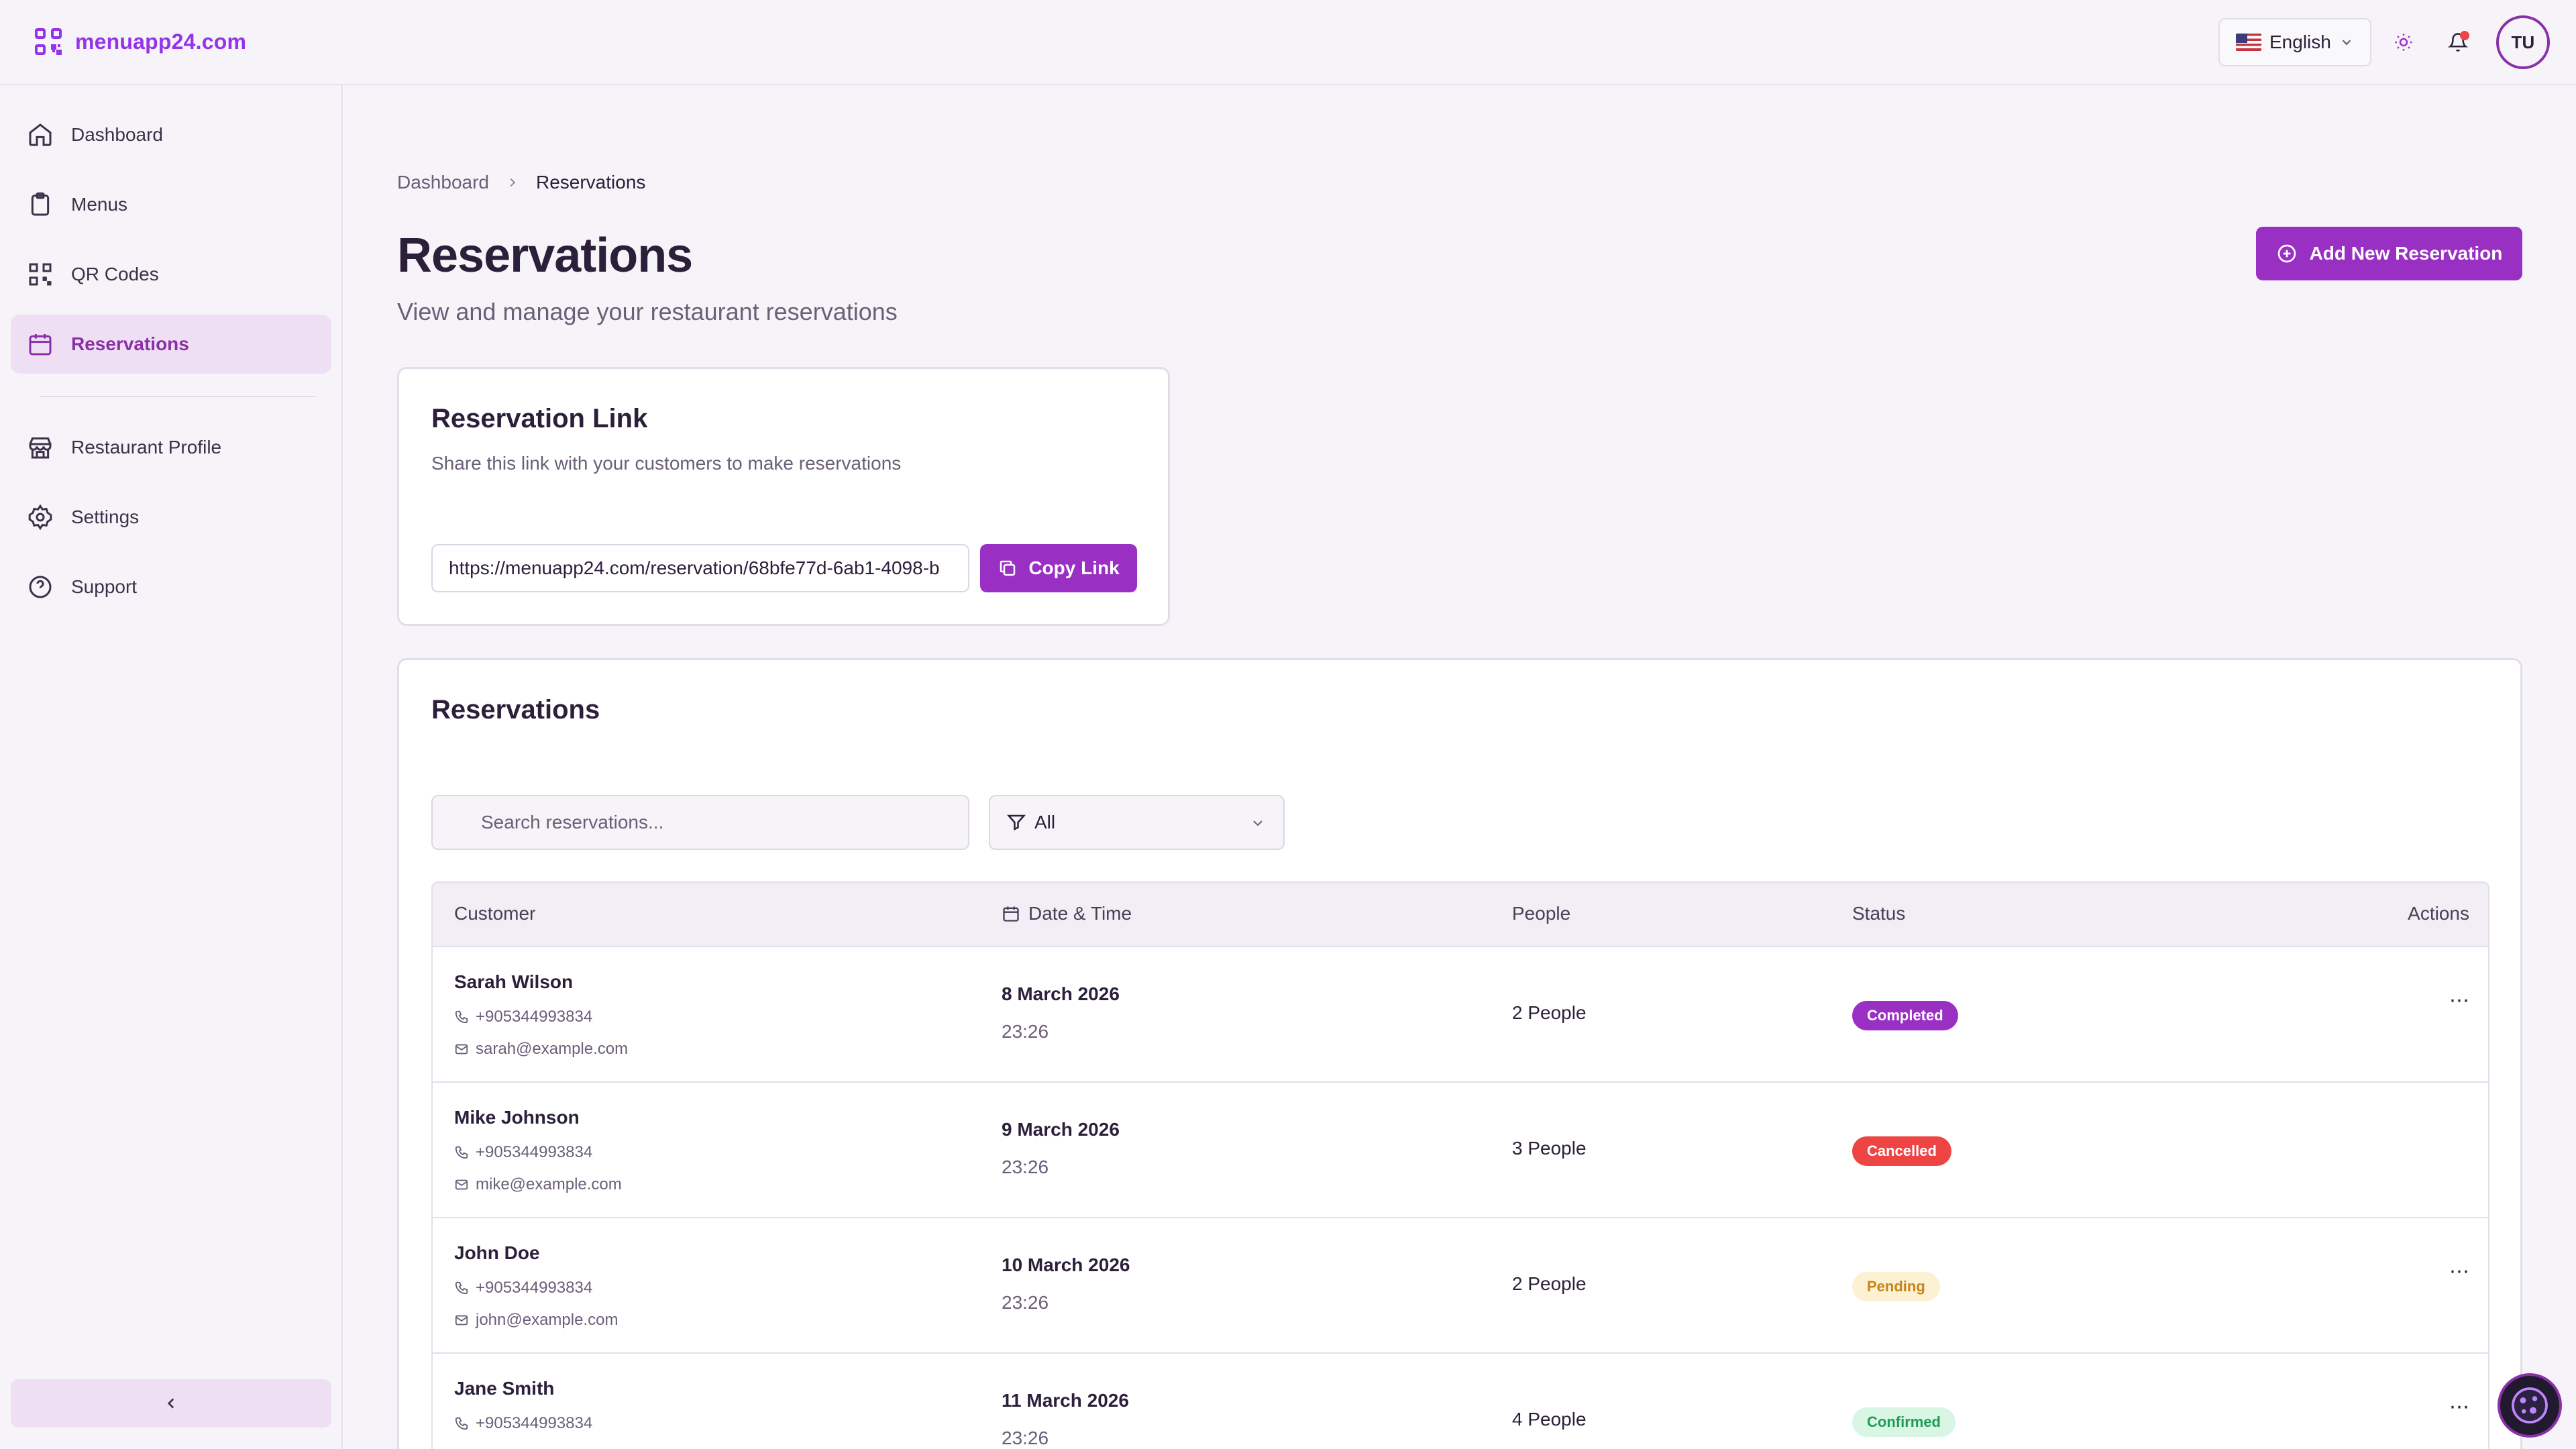  I want to click on store-icon, so click(40, 448).